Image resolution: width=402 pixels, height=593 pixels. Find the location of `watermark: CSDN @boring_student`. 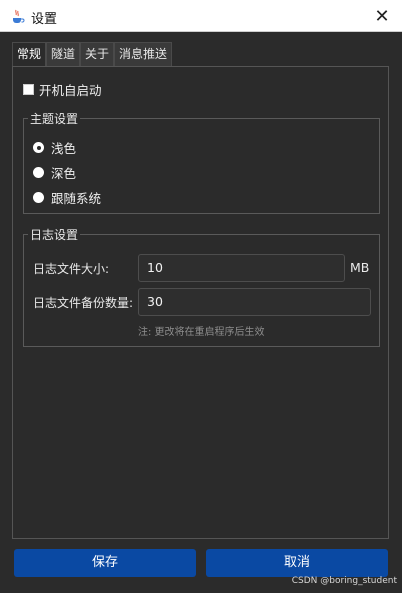

watermark: CSDN @boring_student is located at coordinates (344, 581).